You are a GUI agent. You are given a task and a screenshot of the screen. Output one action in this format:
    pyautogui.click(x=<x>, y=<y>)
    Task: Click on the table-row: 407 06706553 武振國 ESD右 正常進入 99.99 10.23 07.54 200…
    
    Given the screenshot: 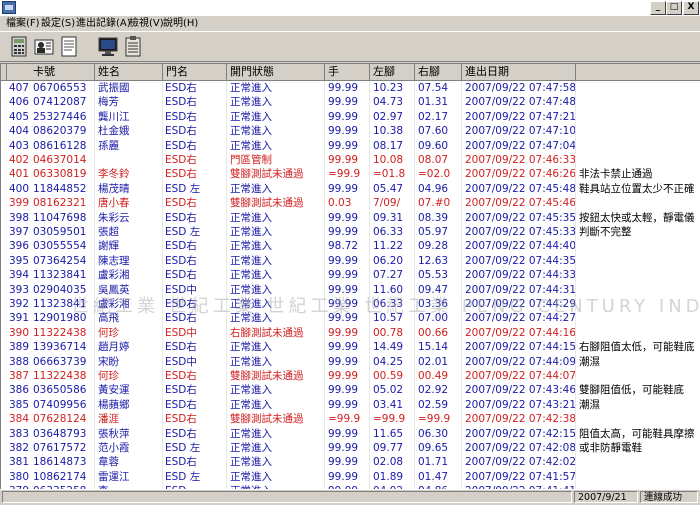 What is the action you would take?
    pyautogui.click(x=350, y=88)
    